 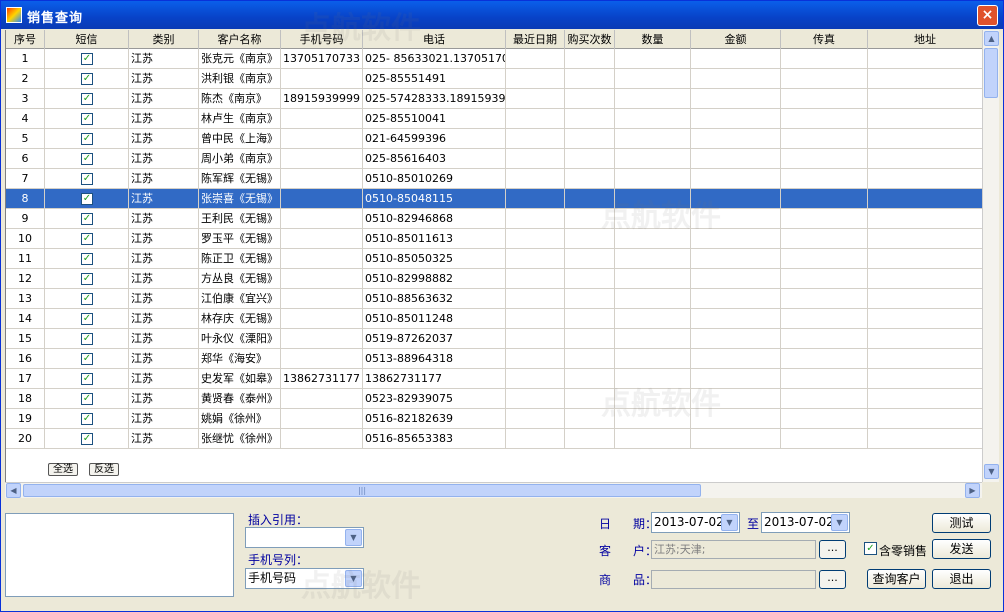 What do you see at coordinates (494, 319) in the screenshot?
I see `table-row: 14 ✓ 江苏 林存庆《无锡》 0510-85011248` at bounding box center [494, 319].